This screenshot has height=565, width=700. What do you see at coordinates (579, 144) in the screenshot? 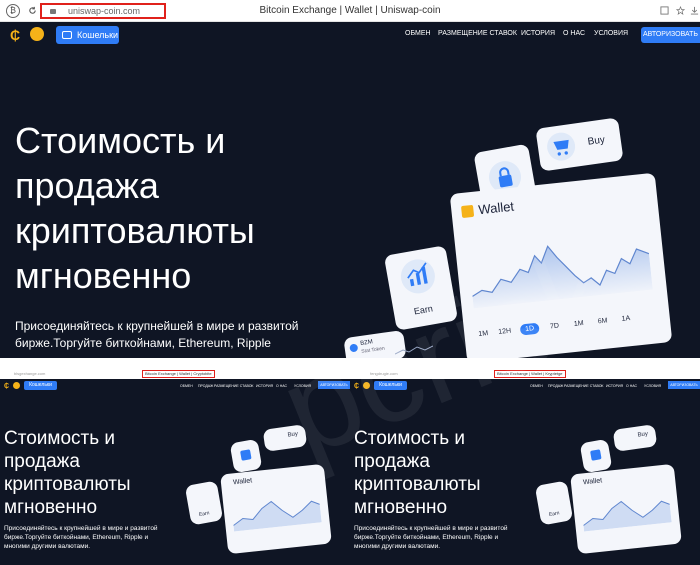
I see `buy-card: Buy` at bounding box center [579, 144].